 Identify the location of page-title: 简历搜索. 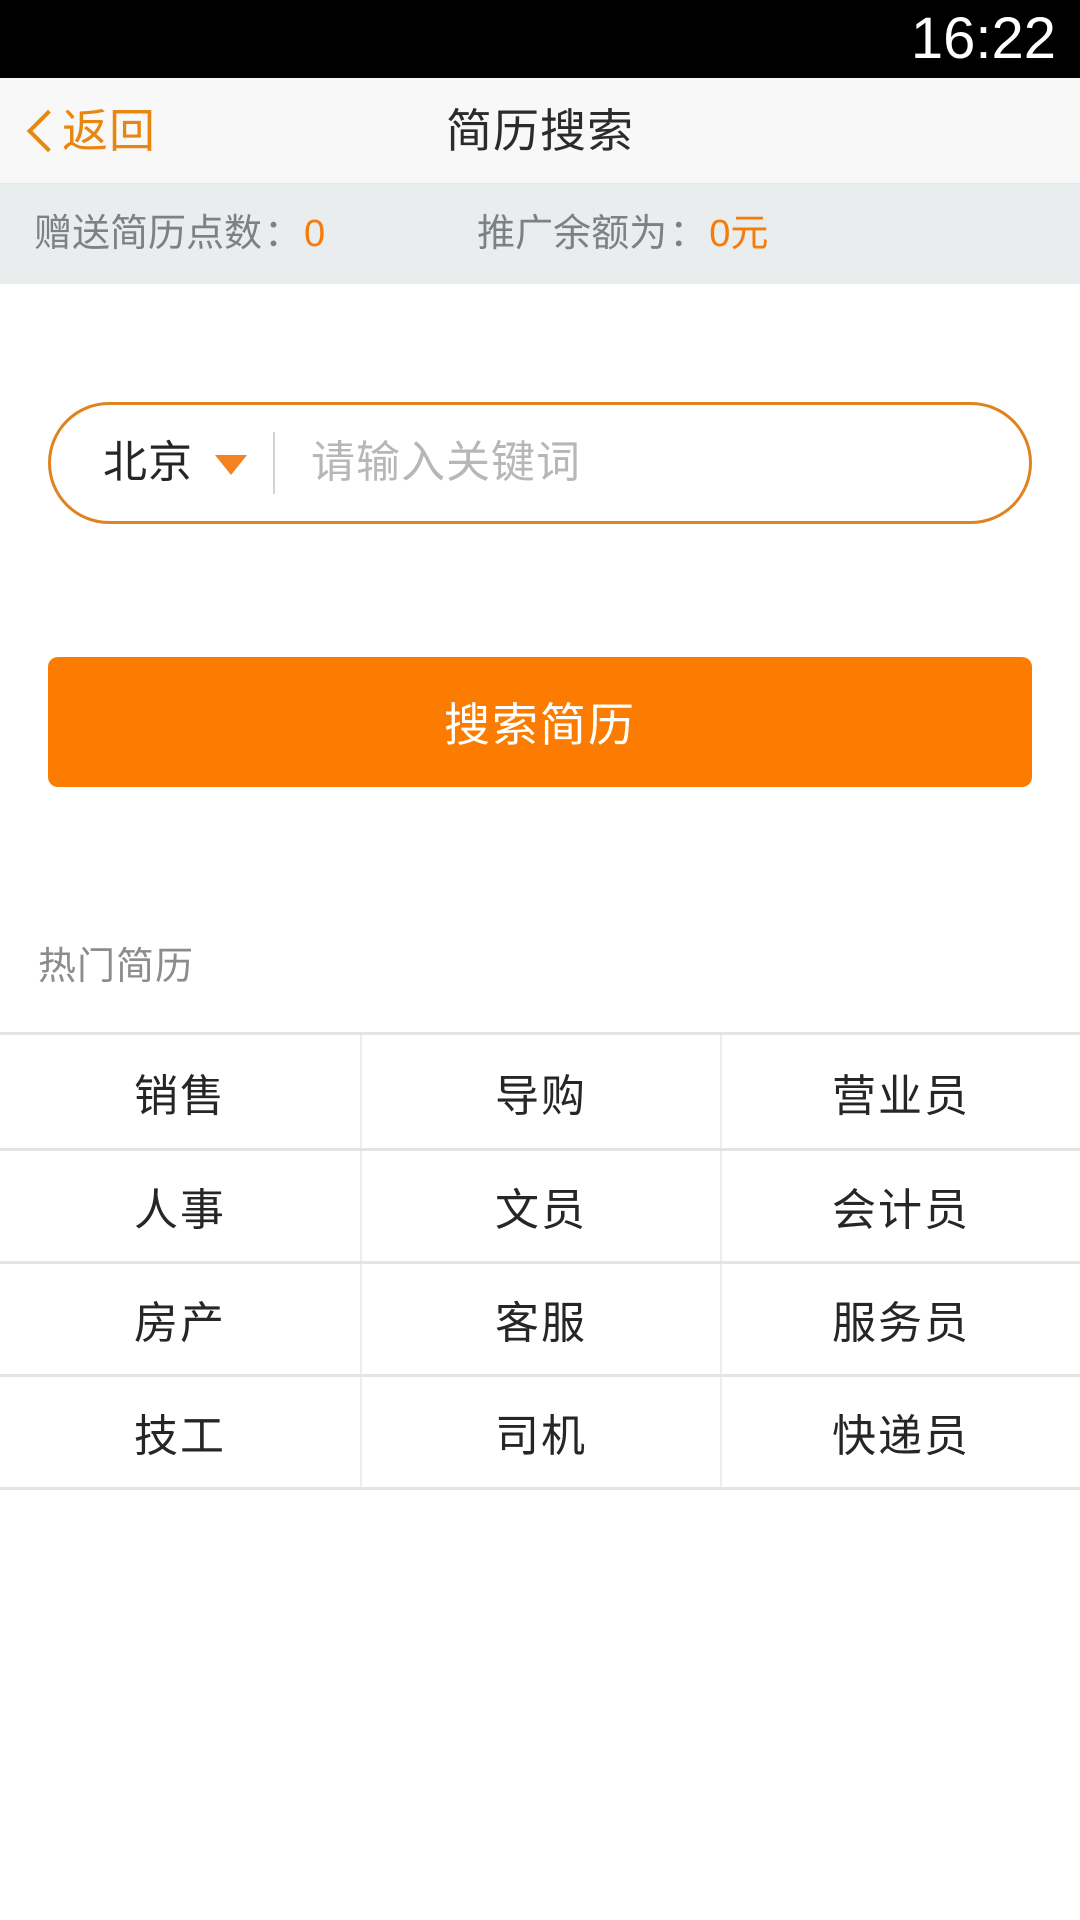
(540, 130).